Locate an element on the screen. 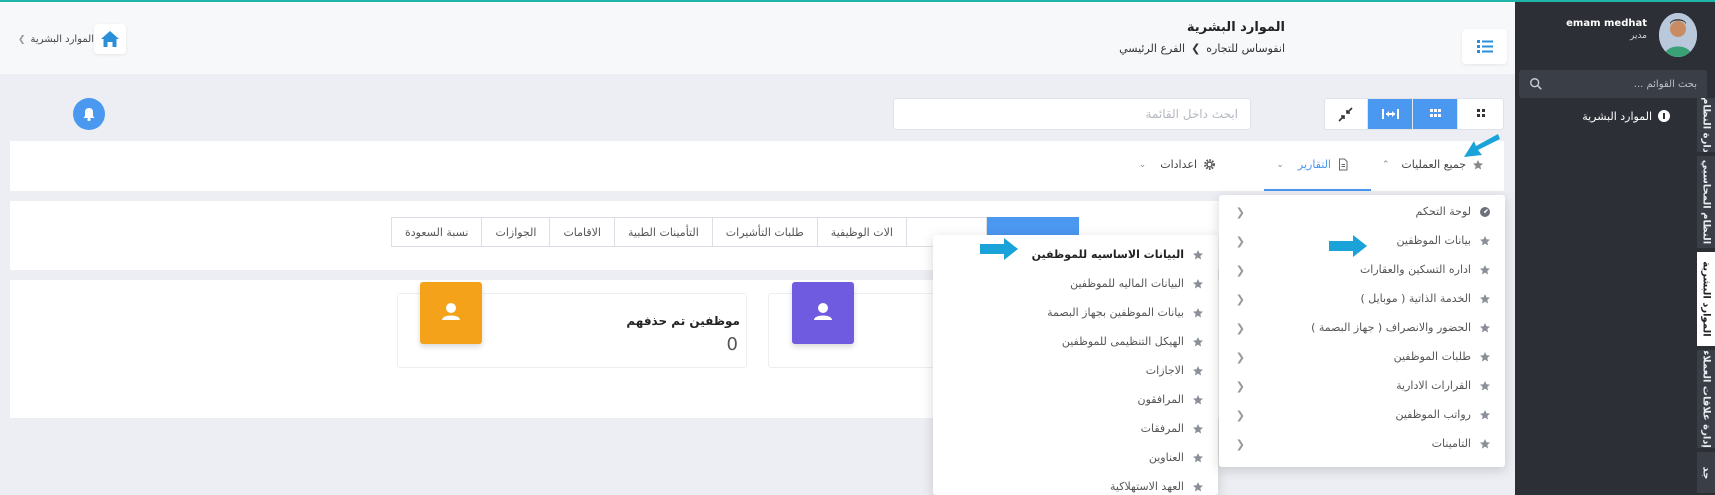 This screenshot has width=1715, height=495. submenu-item-financial-data: البيانات الماليه للموظفين is located at coordinates (1075, 284).